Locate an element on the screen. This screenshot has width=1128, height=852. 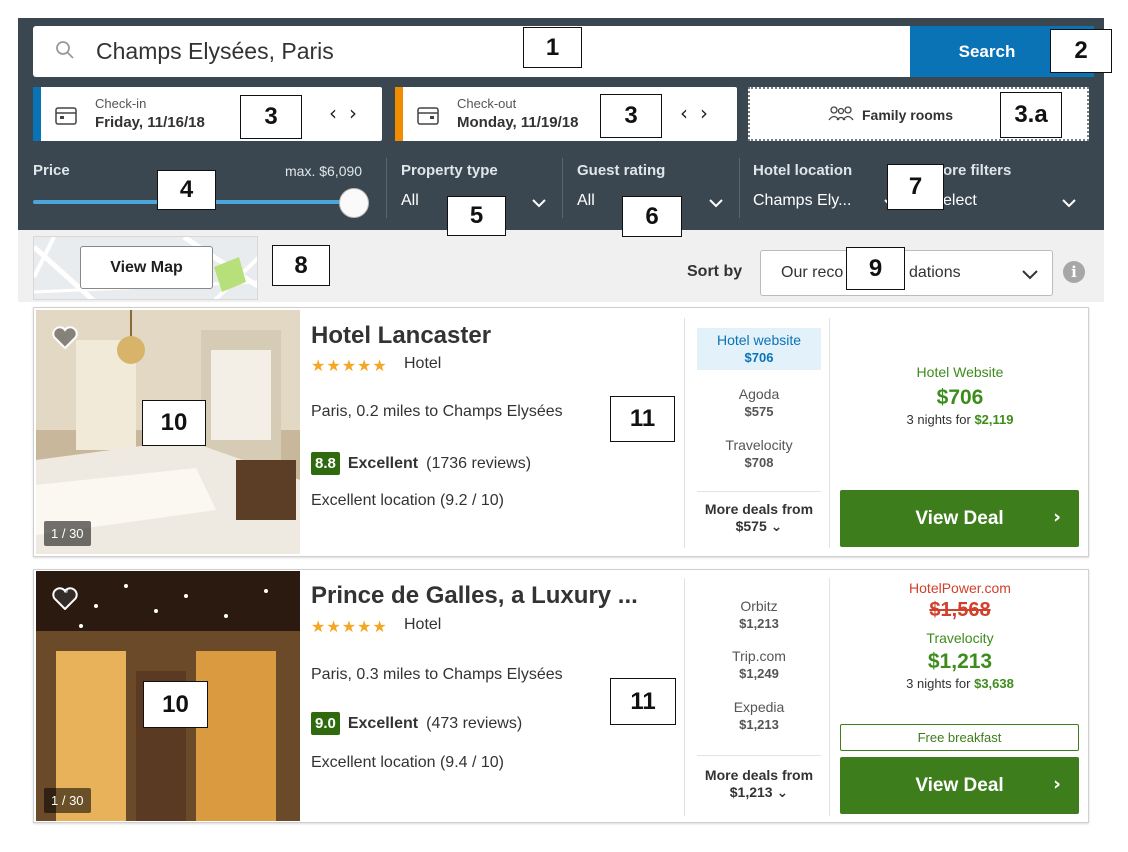
deal-site: Travelocity is located at coordinates (759, 445).